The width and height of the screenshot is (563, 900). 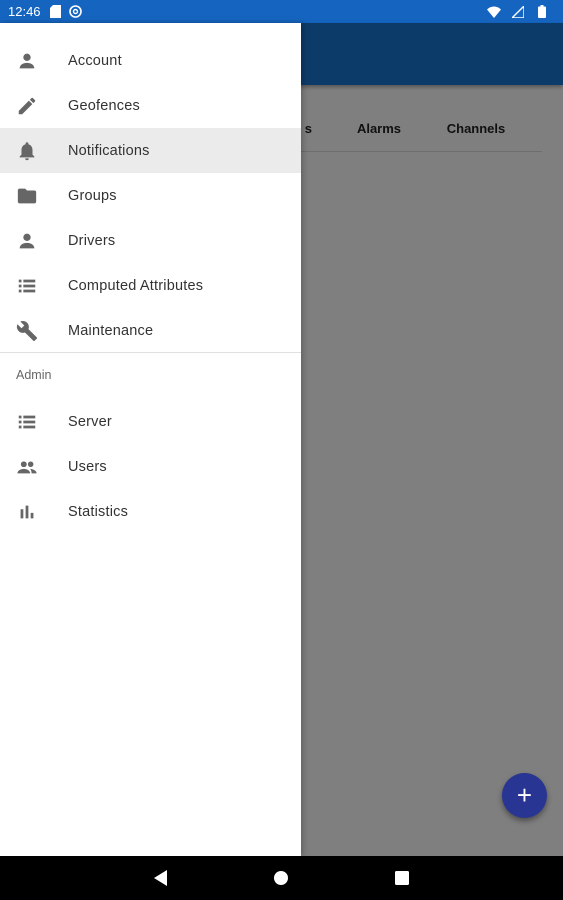 What do you see at coordinates (56, 12) in the screenshot?
I see `sd-card-icon` at bounding box center [56, 12].